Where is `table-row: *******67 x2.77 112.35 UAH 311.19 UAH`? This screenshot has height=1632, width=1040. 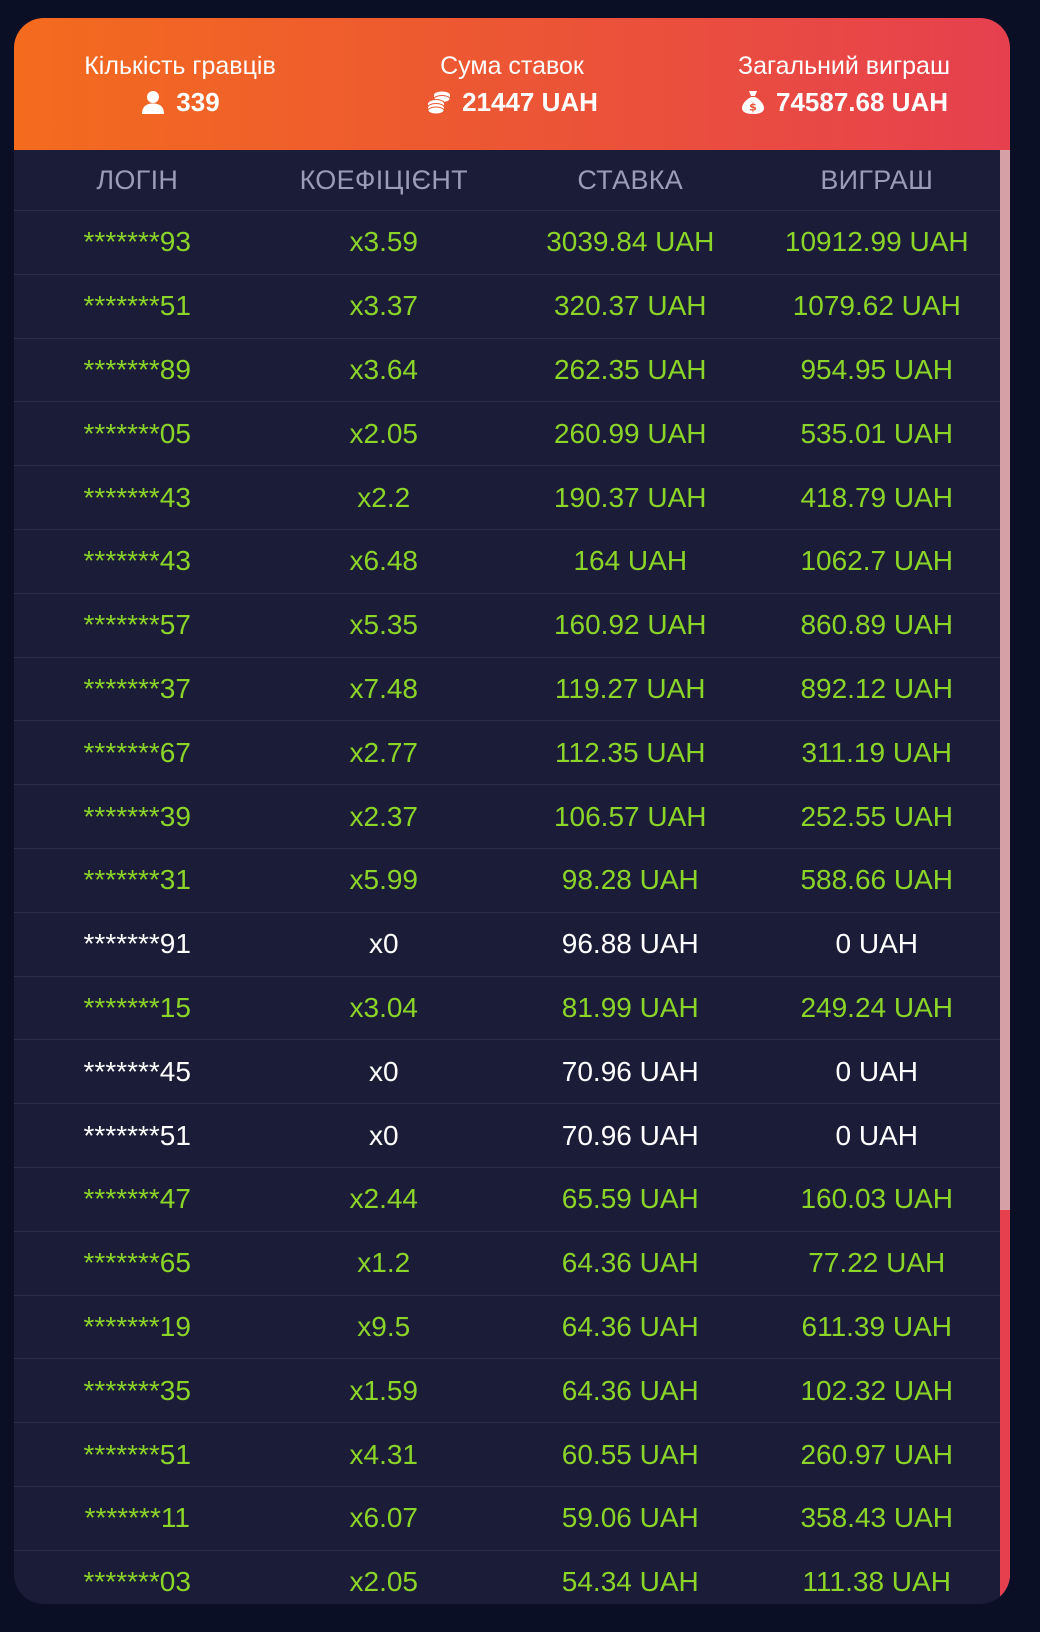 table-row: *******67 x2.77 112.35 UAH 311.19 UAH is located at coordinates (507, 753).